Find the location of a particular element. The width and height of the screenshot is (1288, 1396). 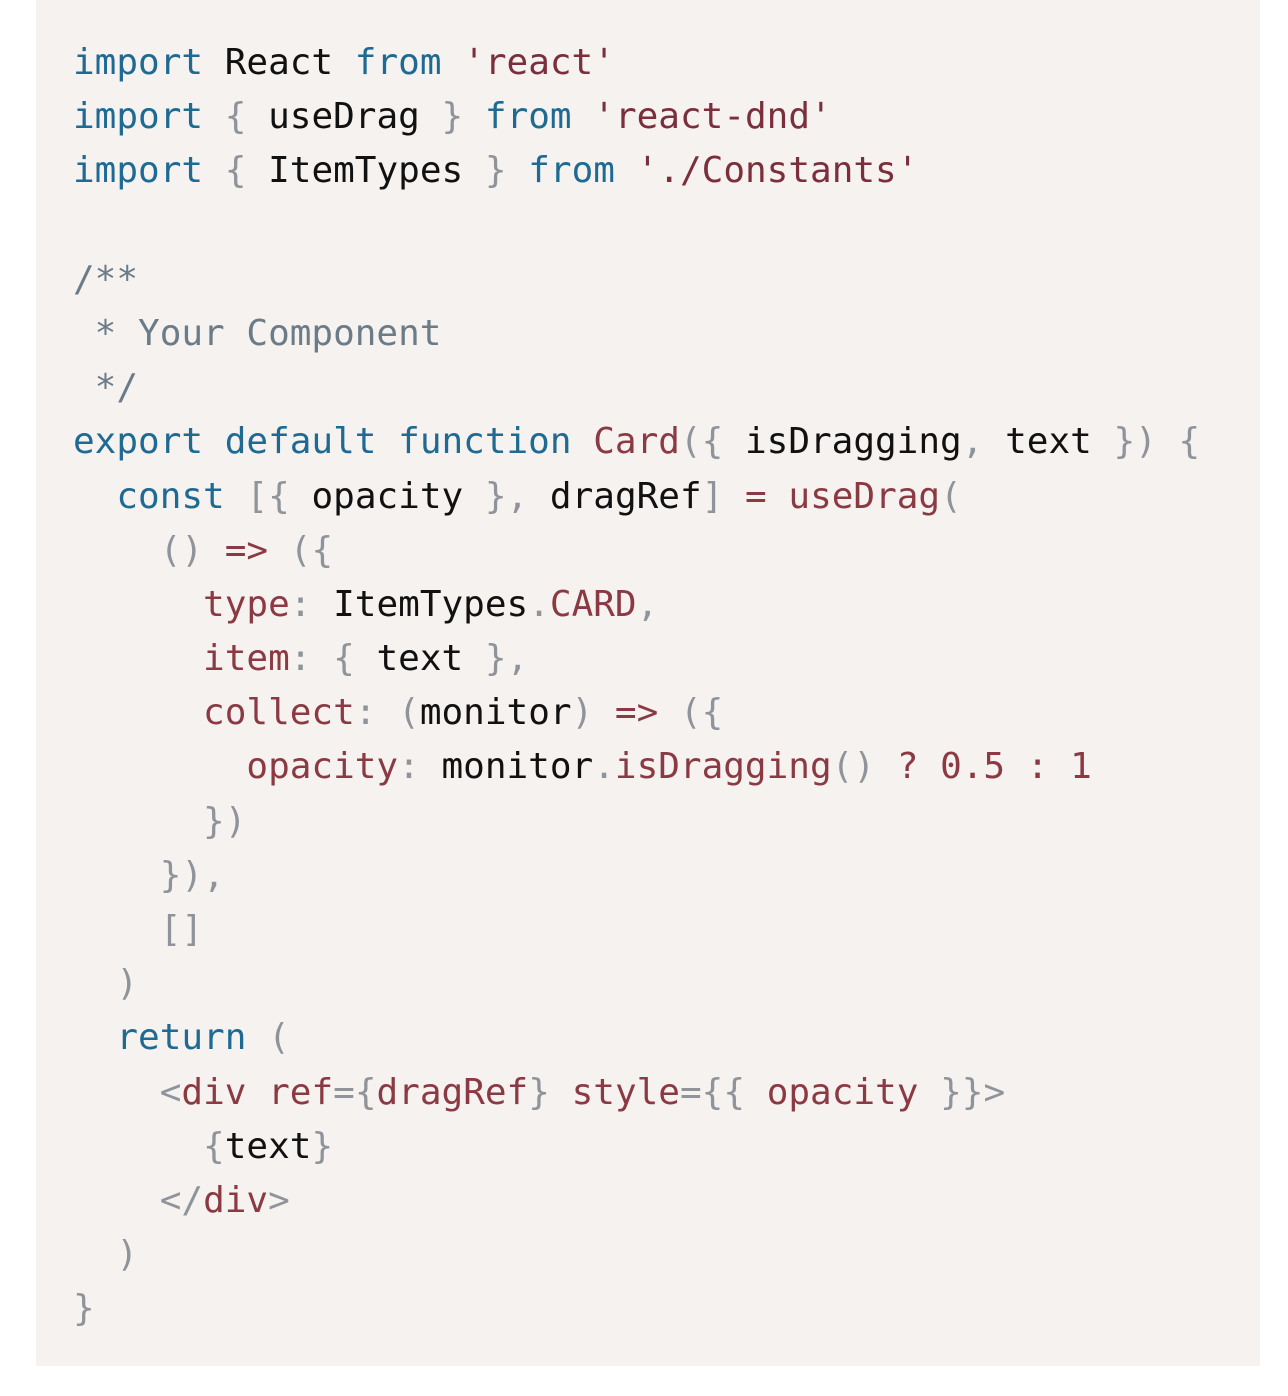

code-line-return: return ( is located at coordinates (666, 1038).